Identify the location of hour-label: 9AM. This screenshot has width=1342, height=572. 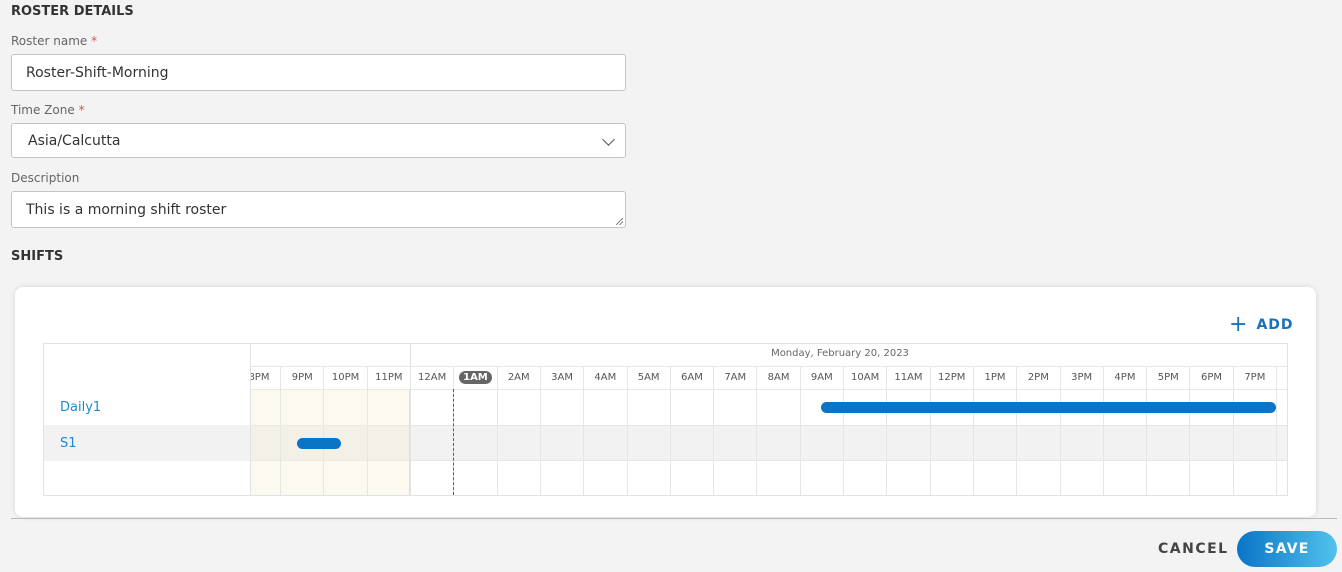
(821, 377).